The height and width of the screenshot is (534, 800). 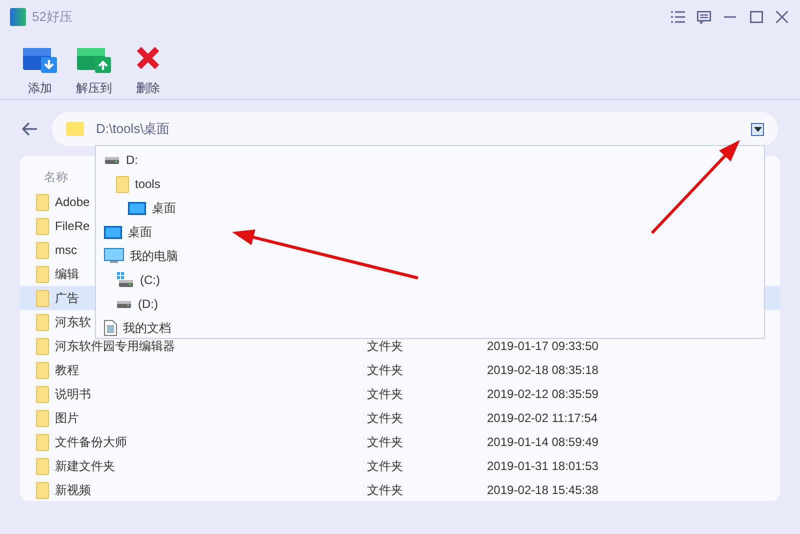 I want to click on window-title: 52好压, so click(x=52, y=17).